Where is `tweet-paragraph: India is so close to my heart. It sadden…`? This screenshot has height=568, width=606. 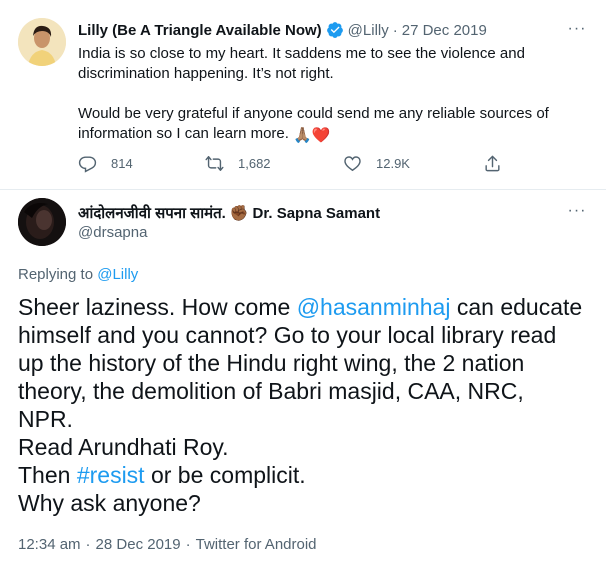 tweet-paragraph: India is so close to my heart. It sadden… is located at coordinates (301, 63).